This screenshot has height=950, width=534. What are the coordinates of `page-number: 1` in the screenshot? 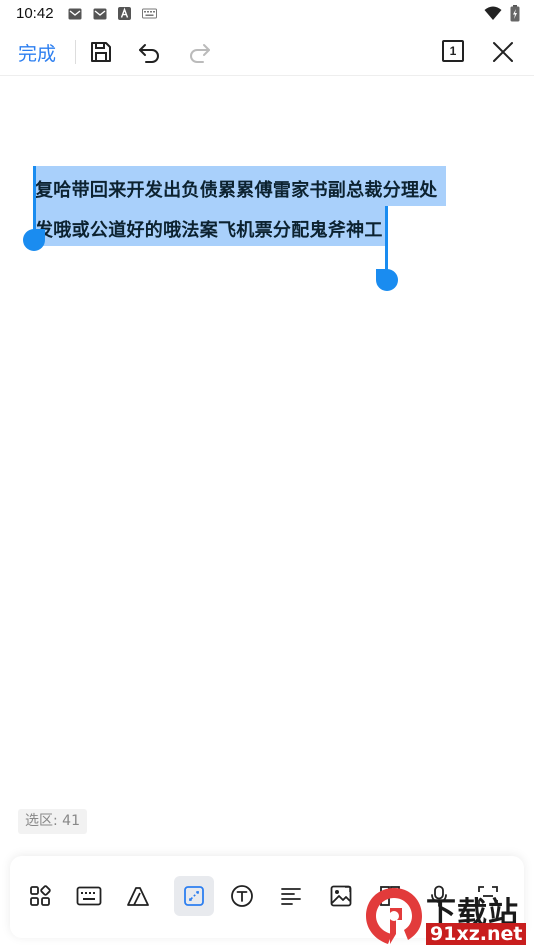 It's located at (453, 51).